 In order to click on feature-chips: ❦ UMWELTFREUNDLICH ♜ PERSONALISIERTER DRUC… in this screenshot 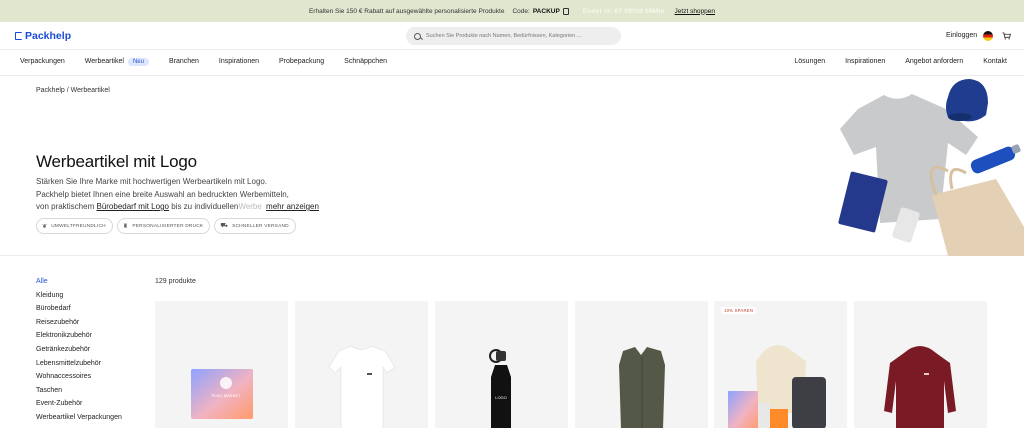, I will do `click(166, 226)`.